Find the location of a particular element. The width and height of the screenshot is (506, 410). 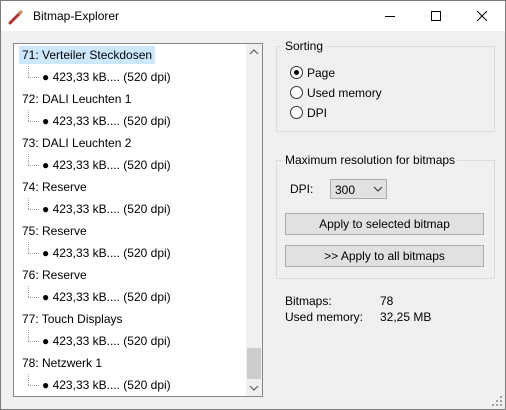

apply-to-selected-button: Apply to selected bitmap is located at coordinates (384, 224).